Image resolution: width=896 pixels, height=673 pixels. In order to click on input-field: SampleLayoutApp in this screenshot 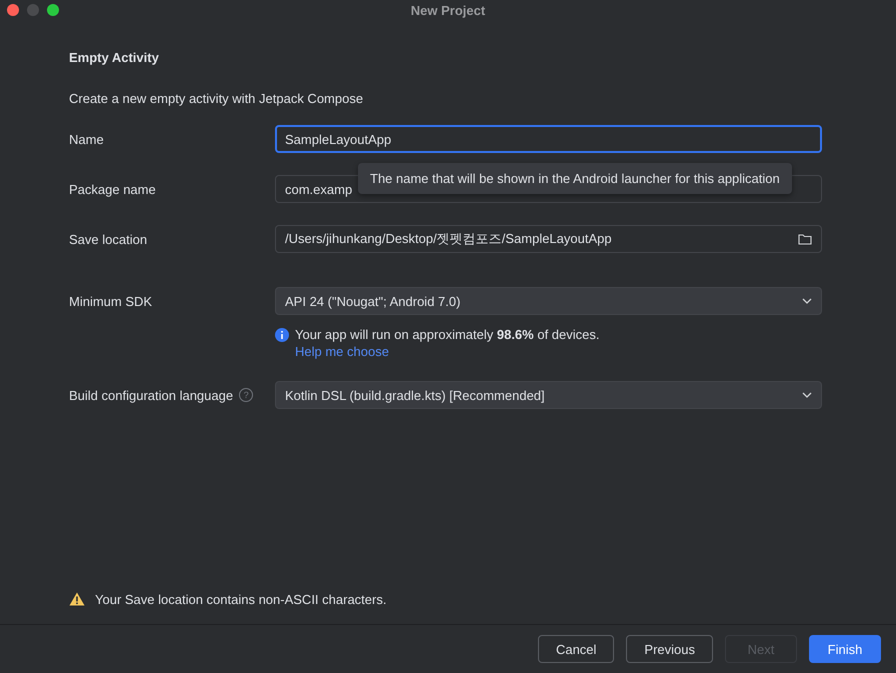, I will do `click(548, 139)`.